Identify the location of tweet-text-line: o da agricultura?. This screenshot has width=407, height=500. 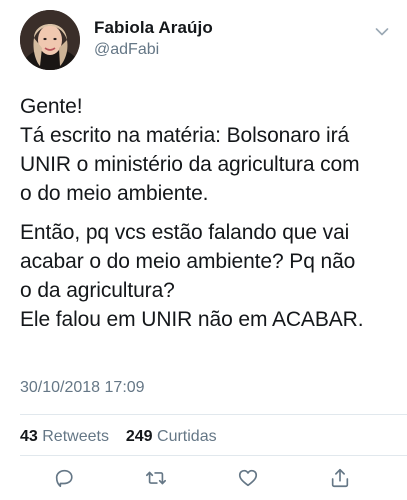
(97, 290).